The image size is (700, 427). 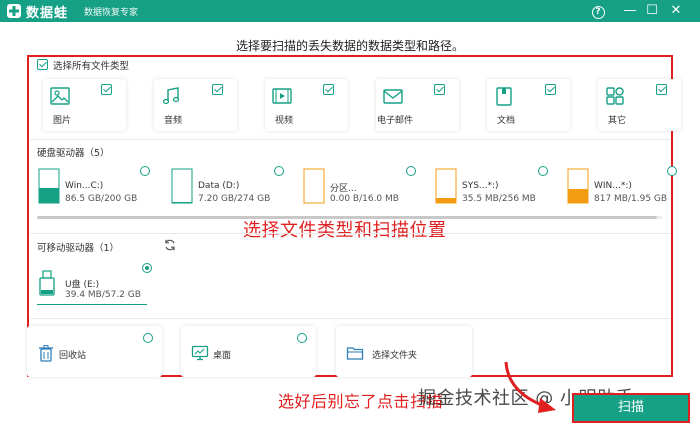 What do you see at coordinates (46, 353) in the screenshot?
I see `recycle-bin-icon` at bounding box center [46, 353].